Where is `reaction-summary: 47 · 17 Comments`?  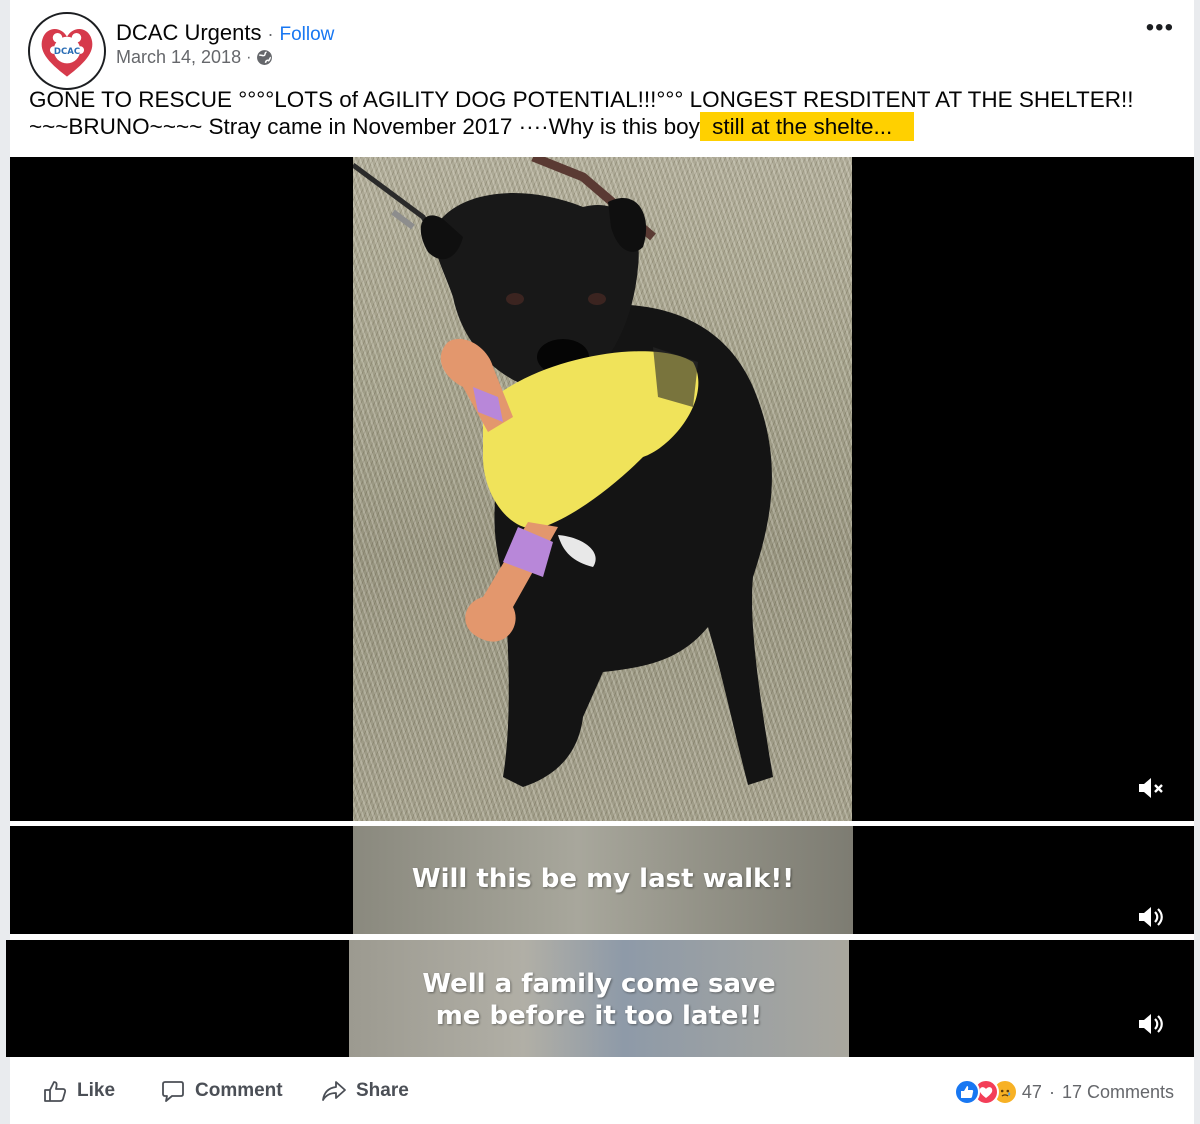 reaction-summary: 47 · 17 Comments is located at coordinates (1063, 1092).